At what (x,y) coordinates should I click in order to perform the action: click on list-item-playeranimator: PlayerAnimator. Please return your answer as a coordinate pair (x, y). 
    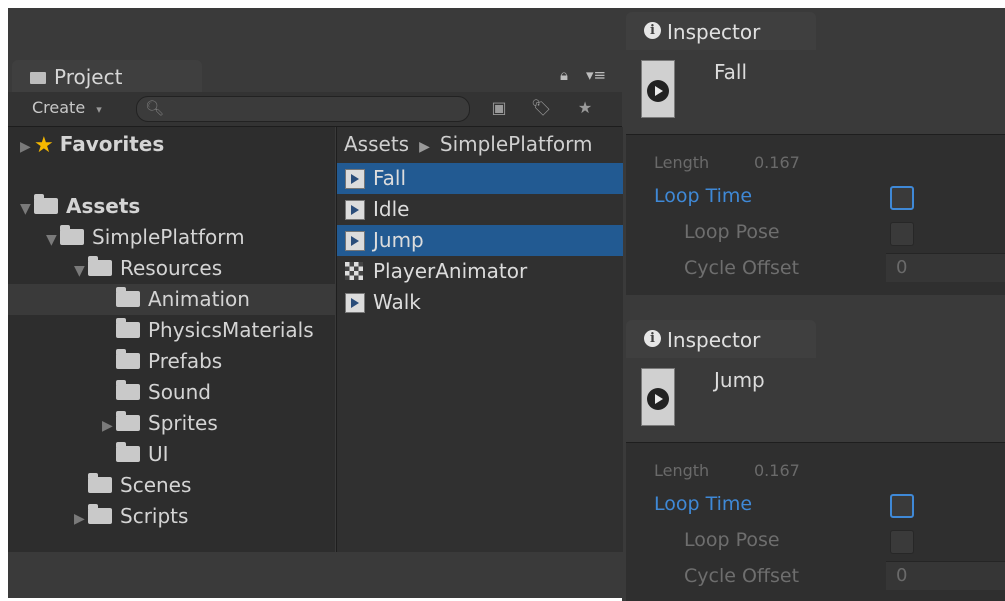
    Looking at the image, I should click on (480, 271).